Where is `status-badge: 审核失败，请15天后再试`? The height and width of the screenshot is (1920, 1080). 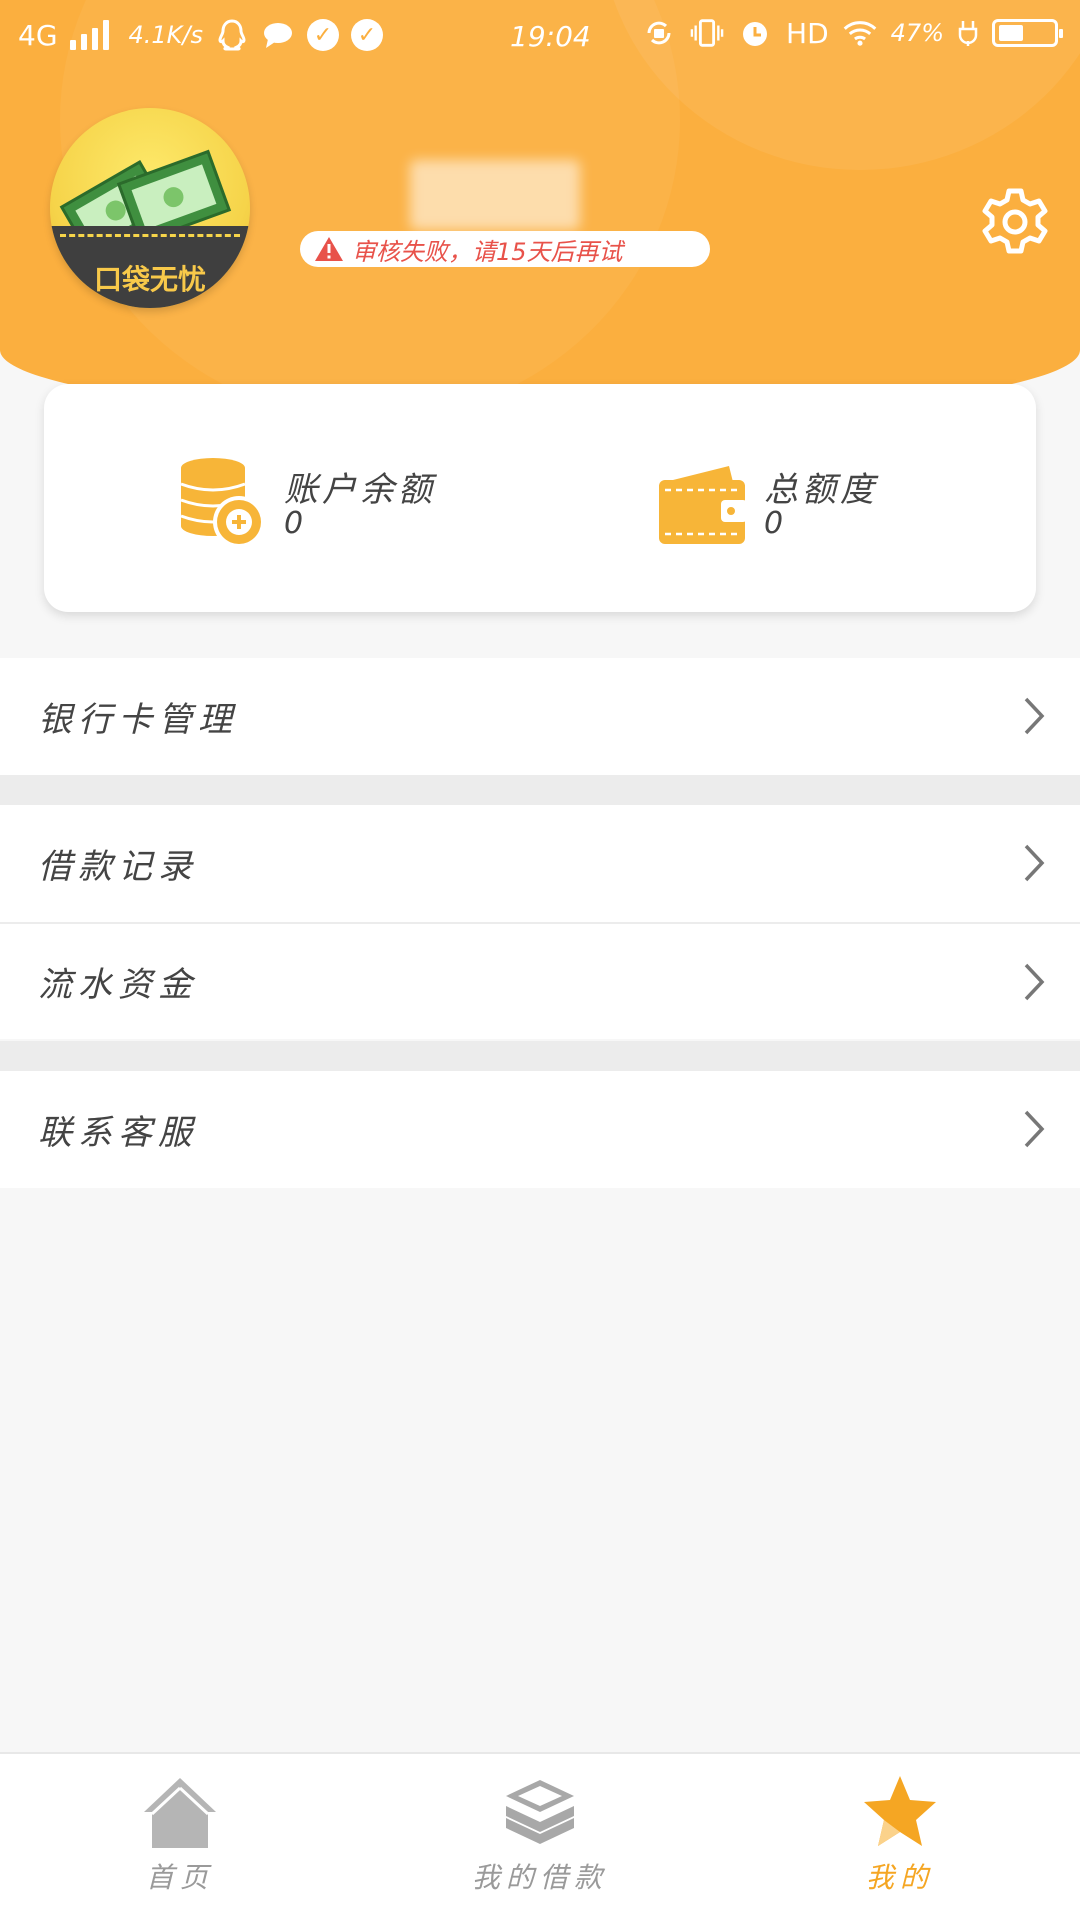
status-badge: 审核失败，请15天后再试 is located at coordinates (505, 249).